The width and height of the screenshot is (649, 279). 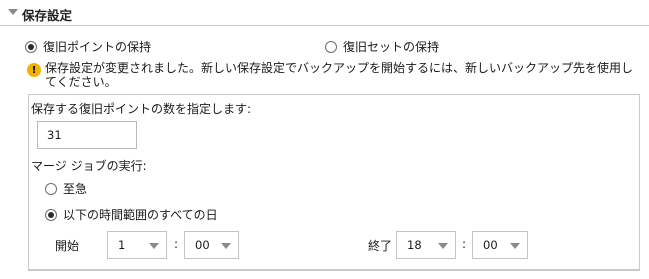 I want to click on merge-immediate-radio, so click(x=51, y=188).